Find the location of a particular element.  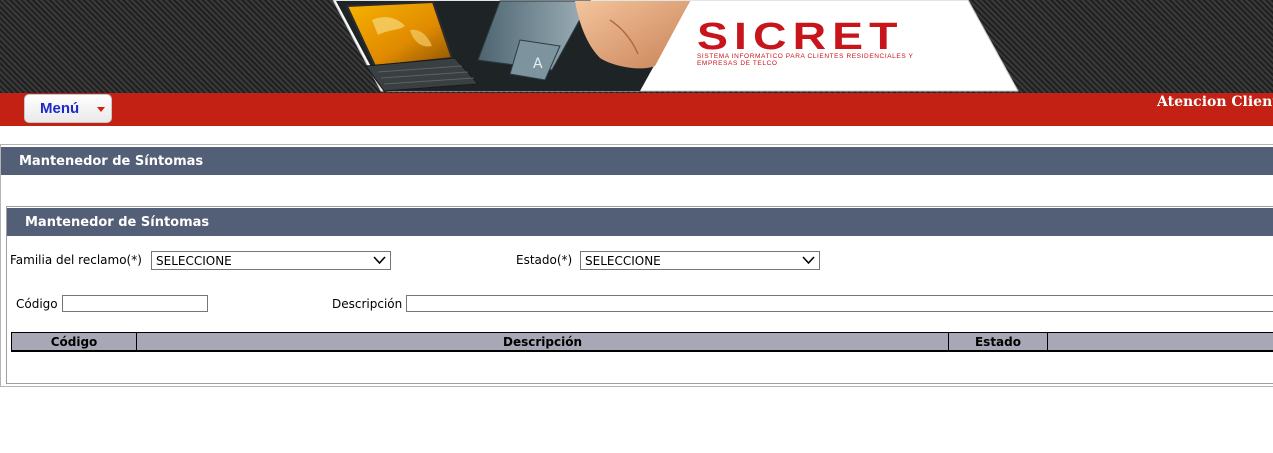

column-header-estado: Estado is located at coordinates (998, 342).